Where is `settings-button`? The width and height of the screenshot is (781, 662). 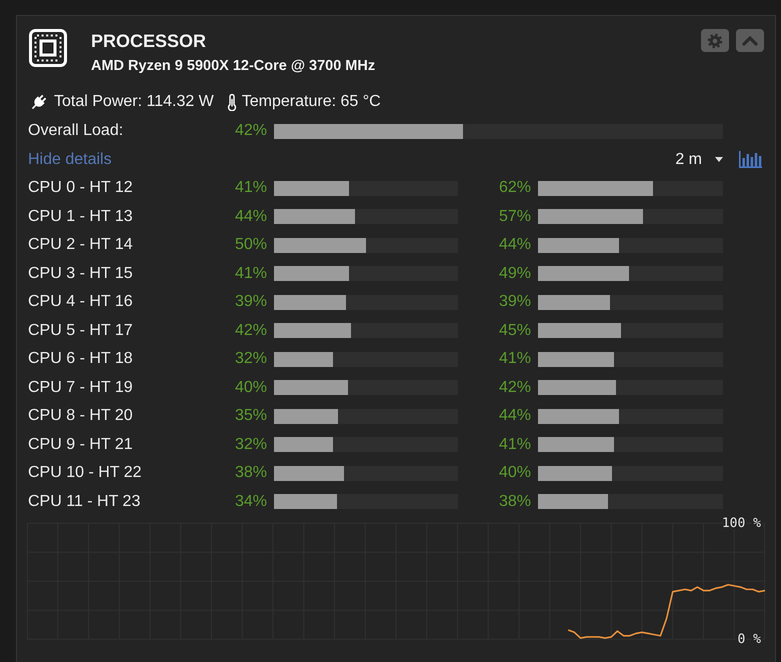
settings-button is located at coordinates (715, 40).